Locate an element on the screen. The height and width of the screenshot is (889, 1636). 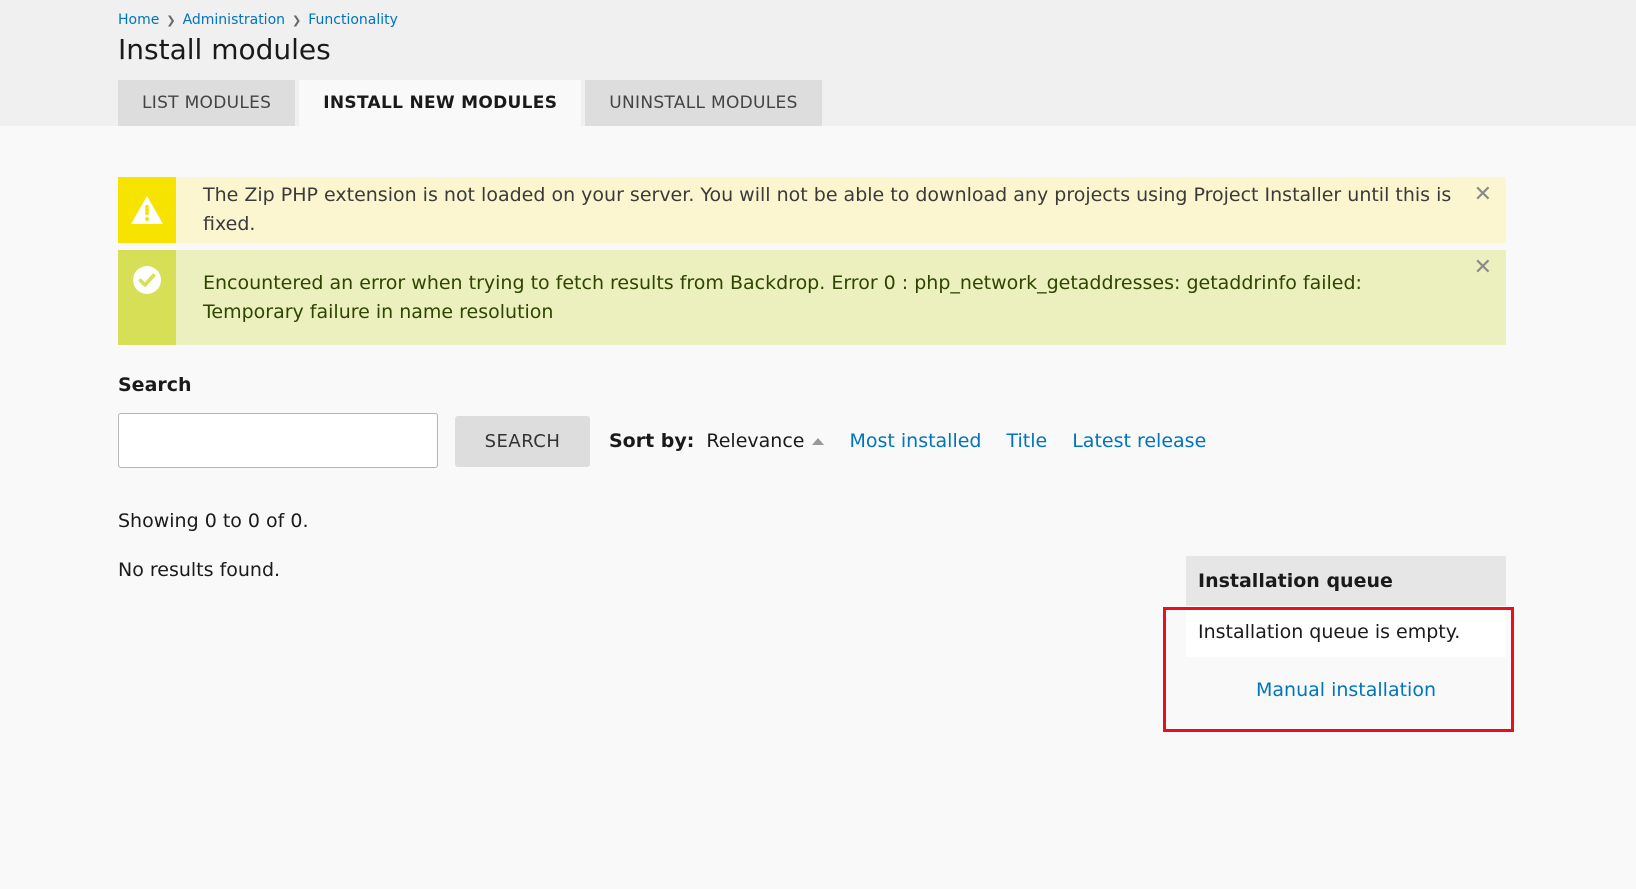
sort-current-label: Relevance is located at coordinates (755, 441).